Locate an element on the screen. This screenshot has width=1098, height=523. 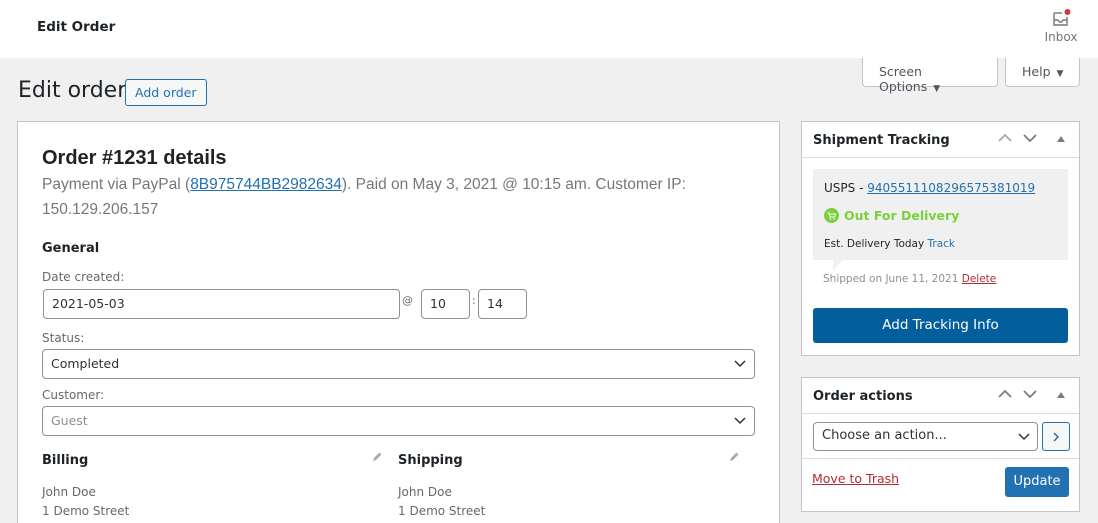
carrier-name: USPS - is located at coordinates (846, 188).